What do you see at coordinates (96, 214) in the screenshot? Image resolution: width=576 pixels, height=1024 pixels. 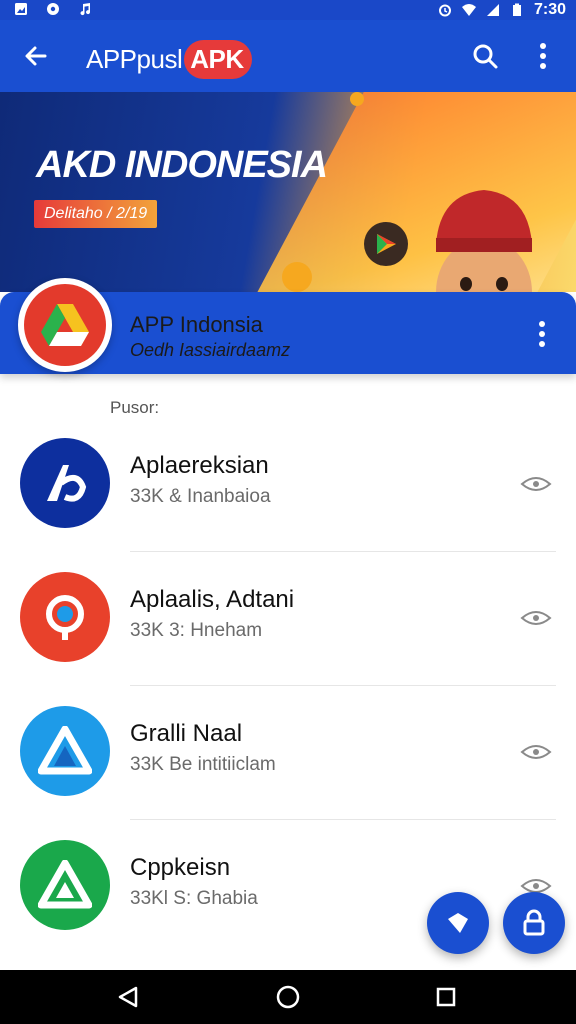 I see `banner-tag: Delitaho / 2/19` at bounding box center [96, 214].